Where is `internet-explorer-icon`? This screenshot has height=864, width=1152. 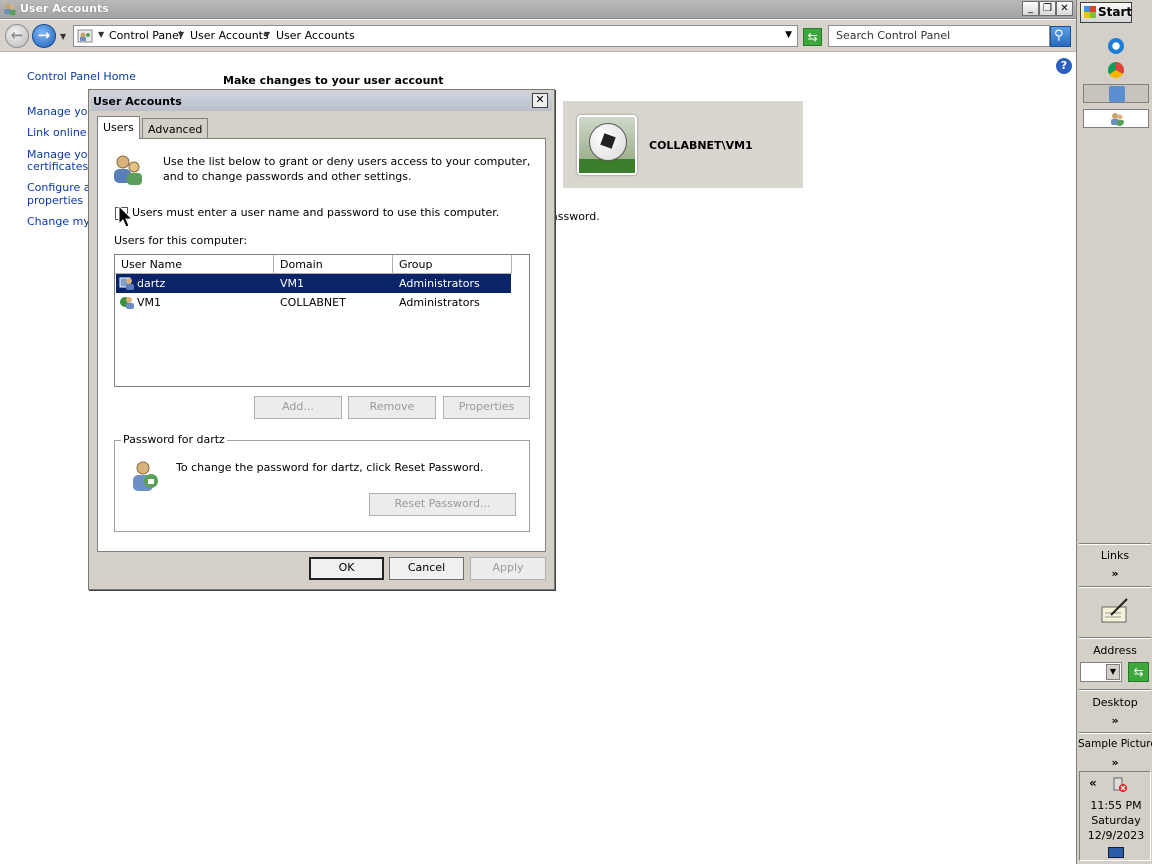
internet-explorer-icon is located at coordinates (1116, 46).